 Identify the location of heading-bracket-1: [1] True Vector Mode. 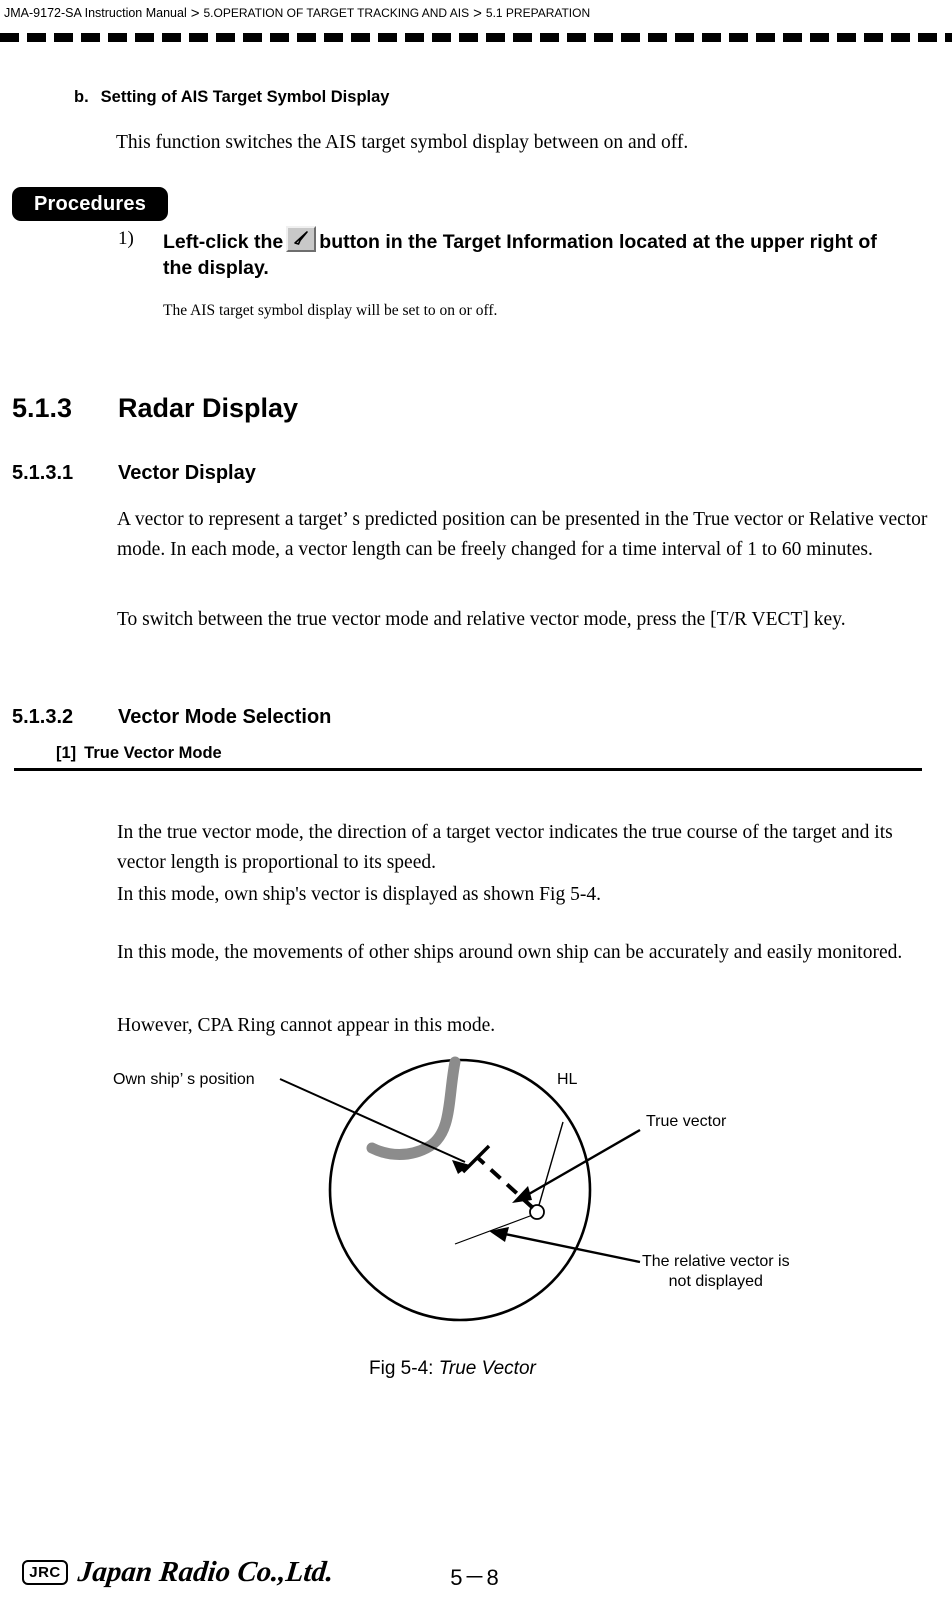
(139, 753).